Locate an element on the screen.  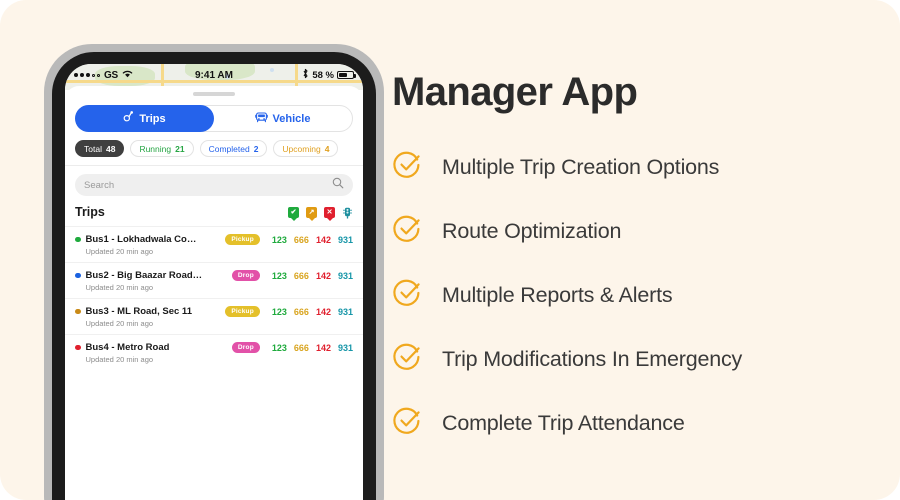
chip-upcoming-label: Upcoming is located at coordinates (301, 148).